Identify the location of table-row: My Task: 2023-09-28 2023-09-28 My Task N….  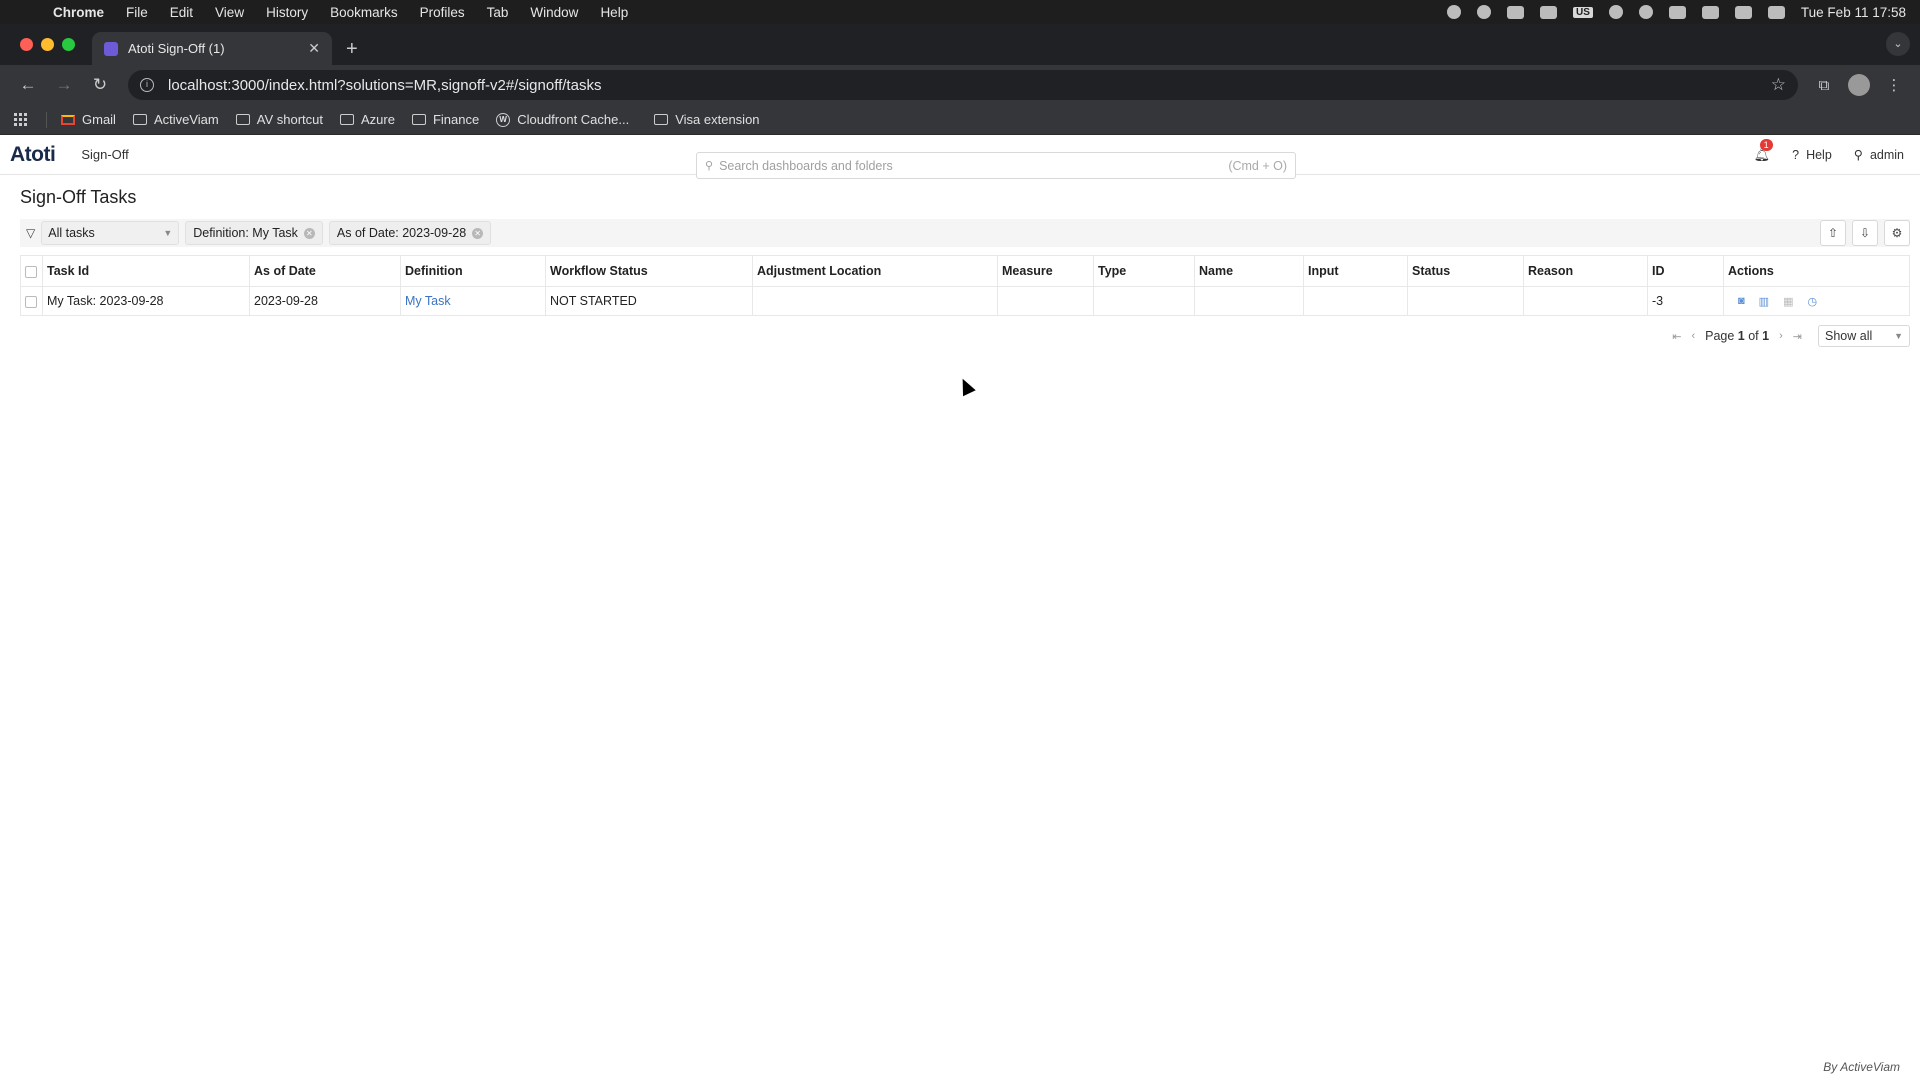
(965, 301).